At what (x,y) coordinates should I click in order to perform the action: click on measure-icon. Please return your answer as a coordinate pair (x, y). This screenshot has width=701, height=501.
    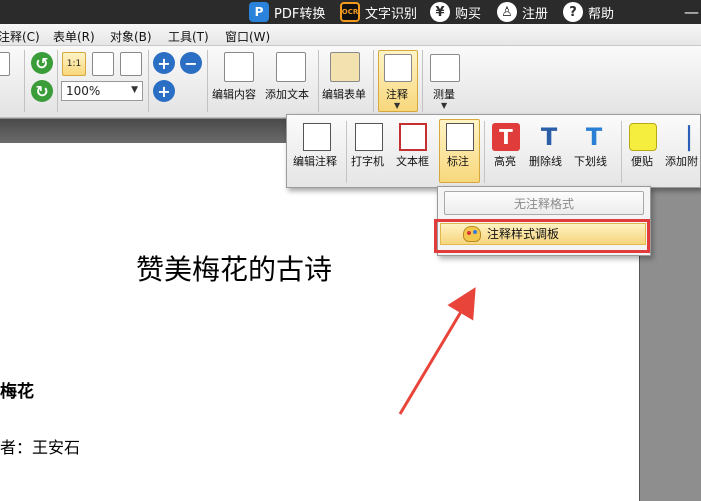
    Looking at the image, I should click on (445, 68).